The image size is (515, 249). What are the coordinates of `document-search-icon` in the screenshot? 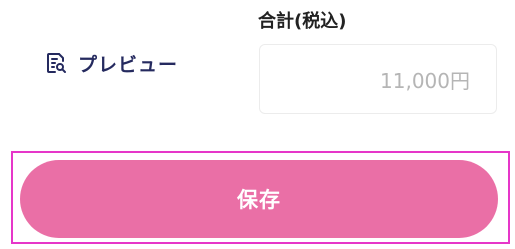 It's located at (56, 63).